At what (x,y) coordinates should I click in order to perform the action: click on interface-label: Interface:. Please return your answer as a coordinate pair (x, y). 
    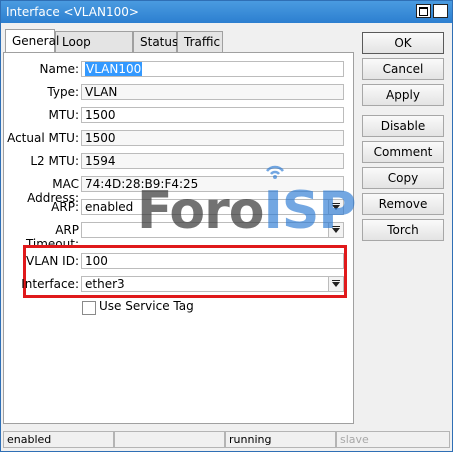
    Looking at the image, I should click on (50, 284).